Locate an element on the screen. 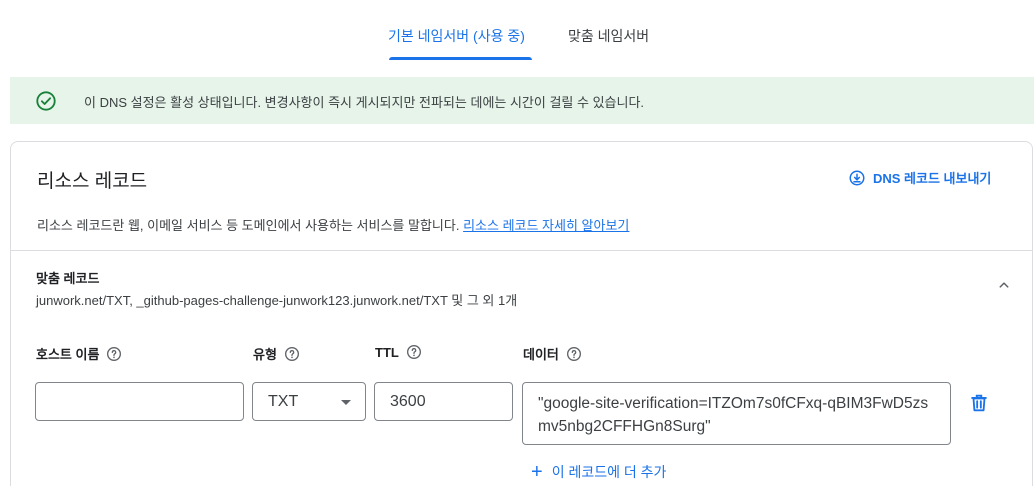 The width and height of the screenshot is (1034, 486). column-data: 데이터 is located at coordinates (552, 353).